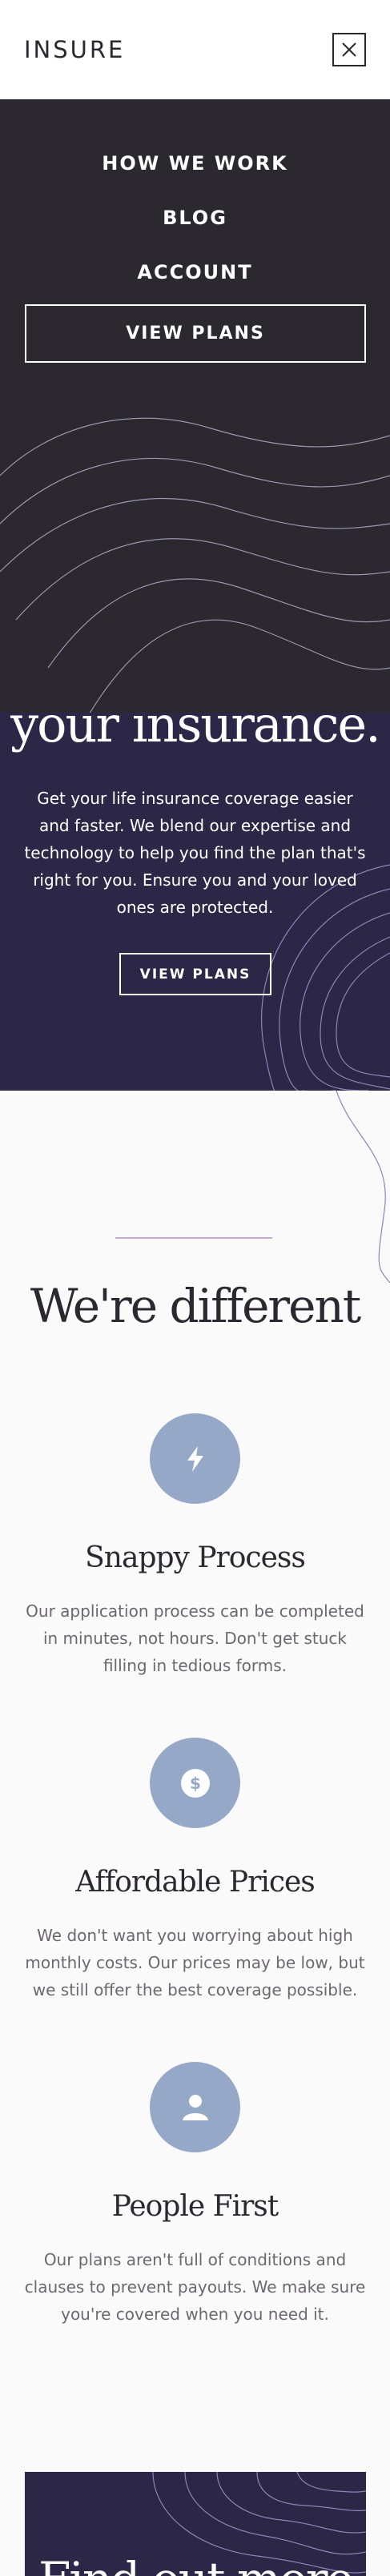 The width and height of the screenshot is (390, 2576). Describe the element at coordinates (74, 49) in the screenshot. I see `logo: INSURE` at that location.